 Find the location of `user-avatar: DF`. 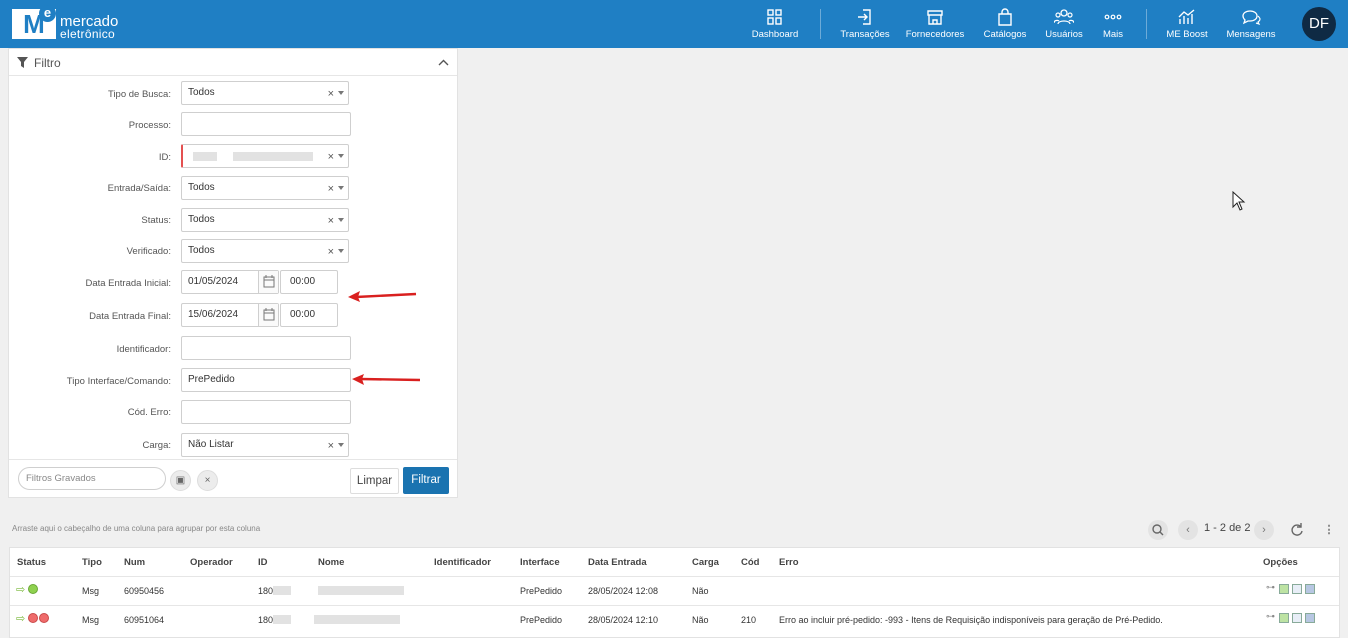

user-avatar: DF is located at coordinates (1319, 24).